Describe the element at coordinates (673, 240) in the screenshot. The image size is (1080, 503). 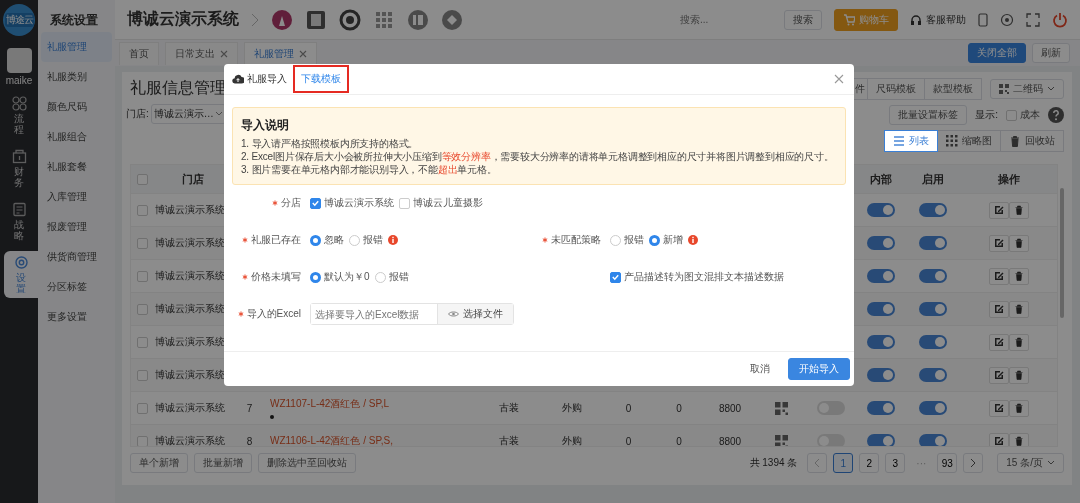
I see `option-label: 新增` at that location.